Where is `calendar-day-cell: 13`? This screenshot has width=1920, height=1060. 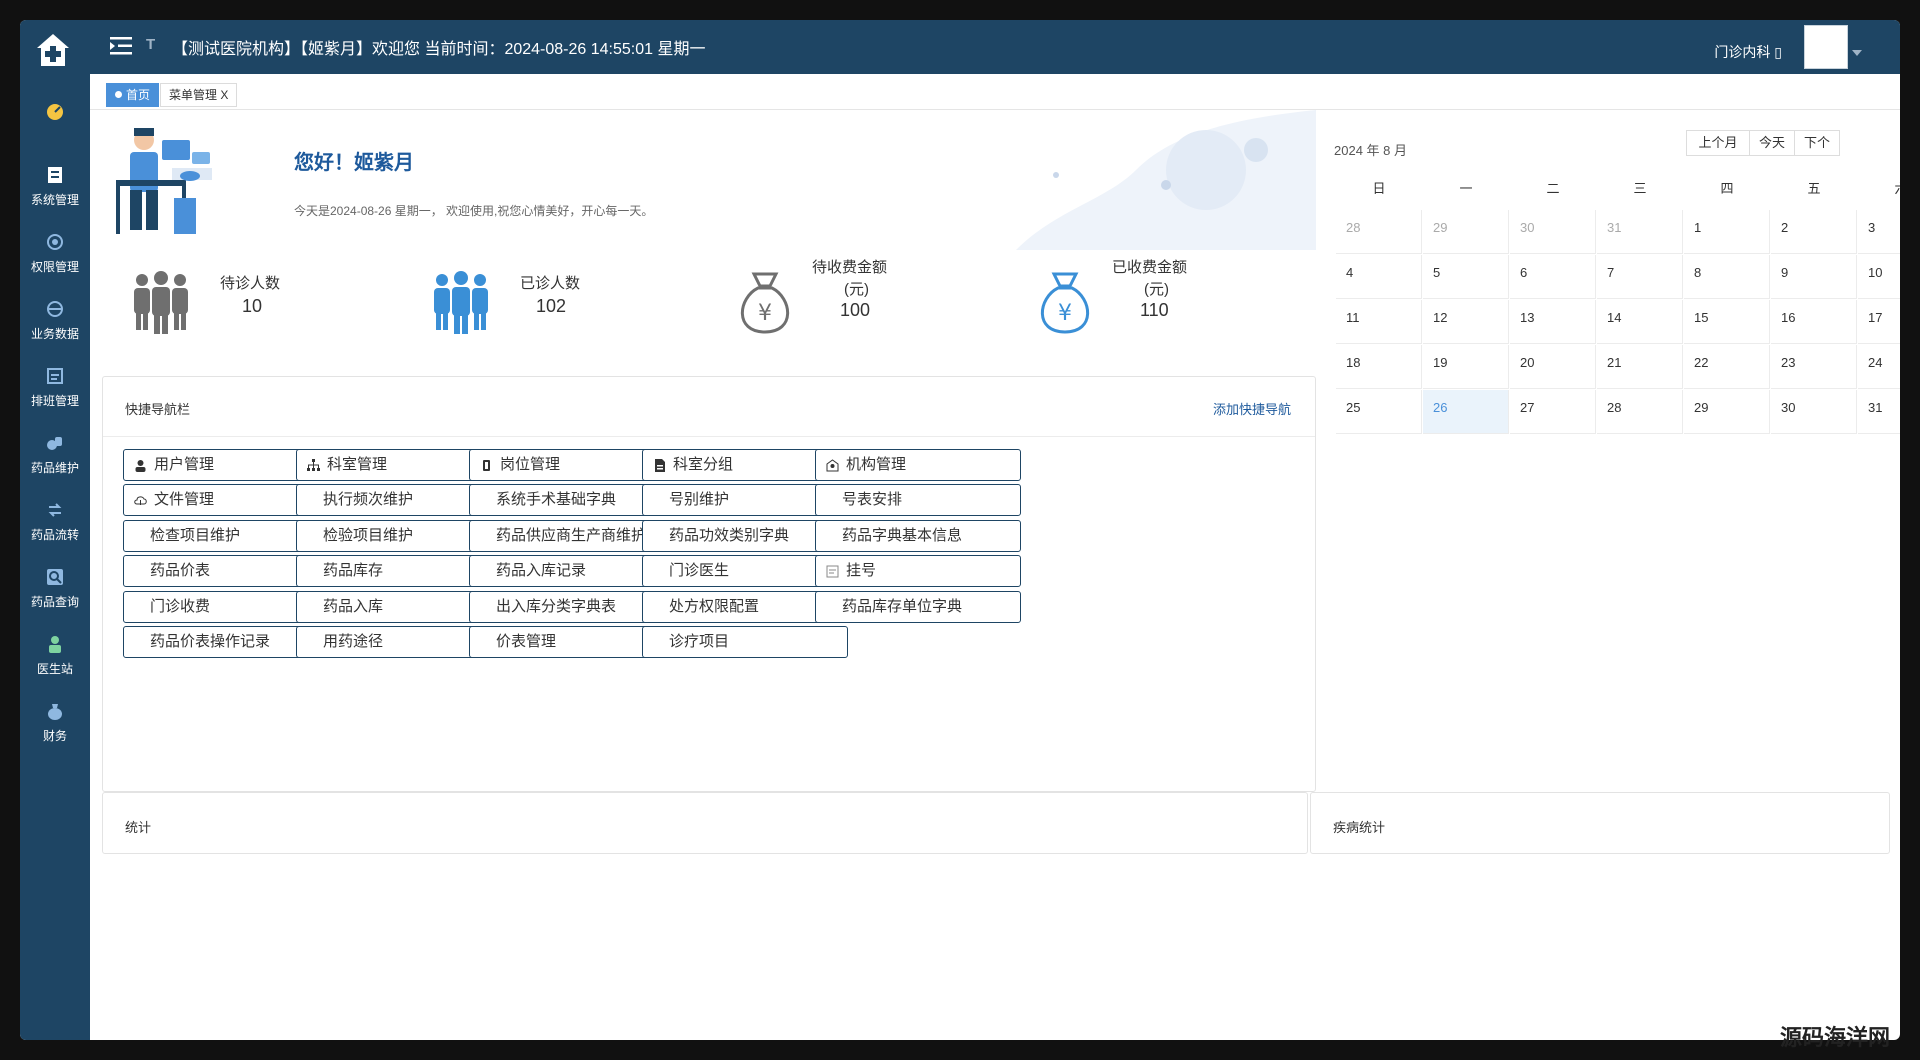
calendar-day-cell: 13 is located at coordinates (1553, 322).